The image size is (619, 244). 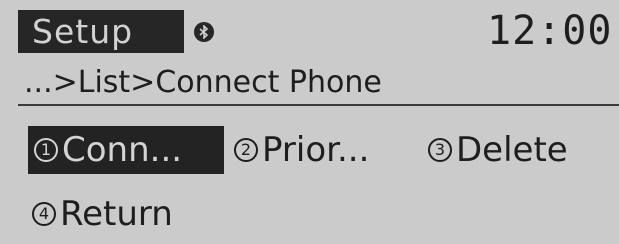 What do you see at coordinates (246, 150) in the screenshot?
I see `number-badge: 2` at bounding box center [246, 150].